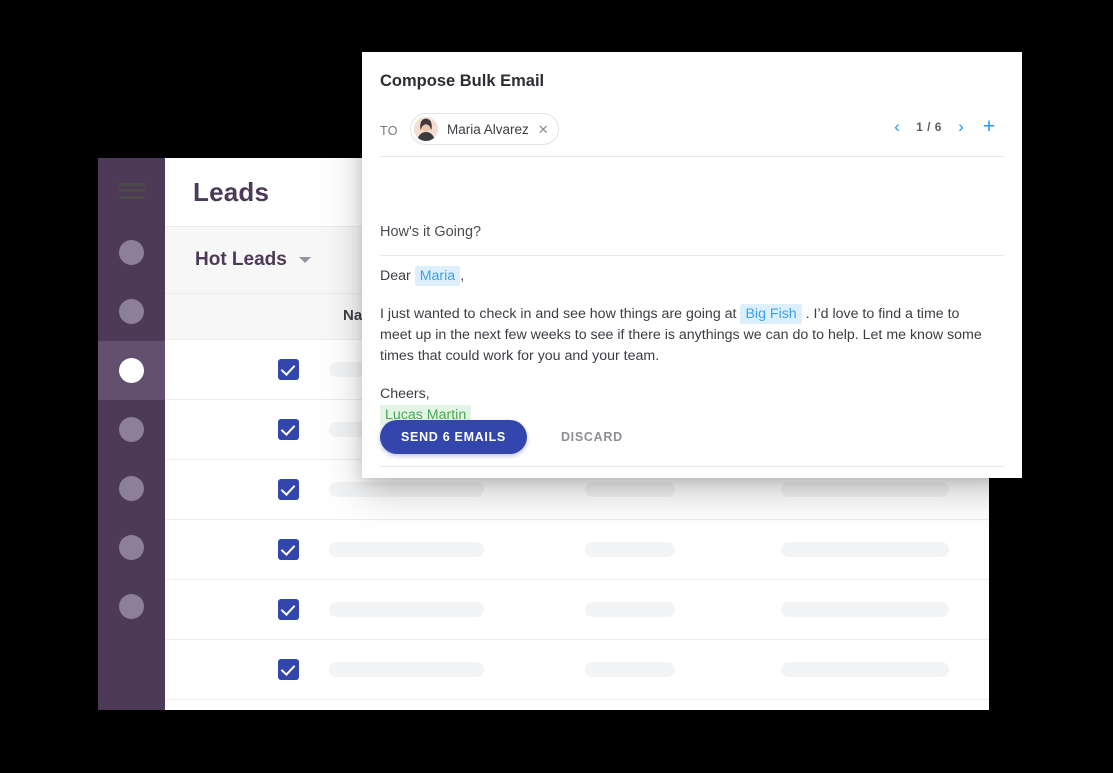 The image size is (1113, 773). I want to click on recipient-chip: Maria Alvarez ✕, so click(484, 129).